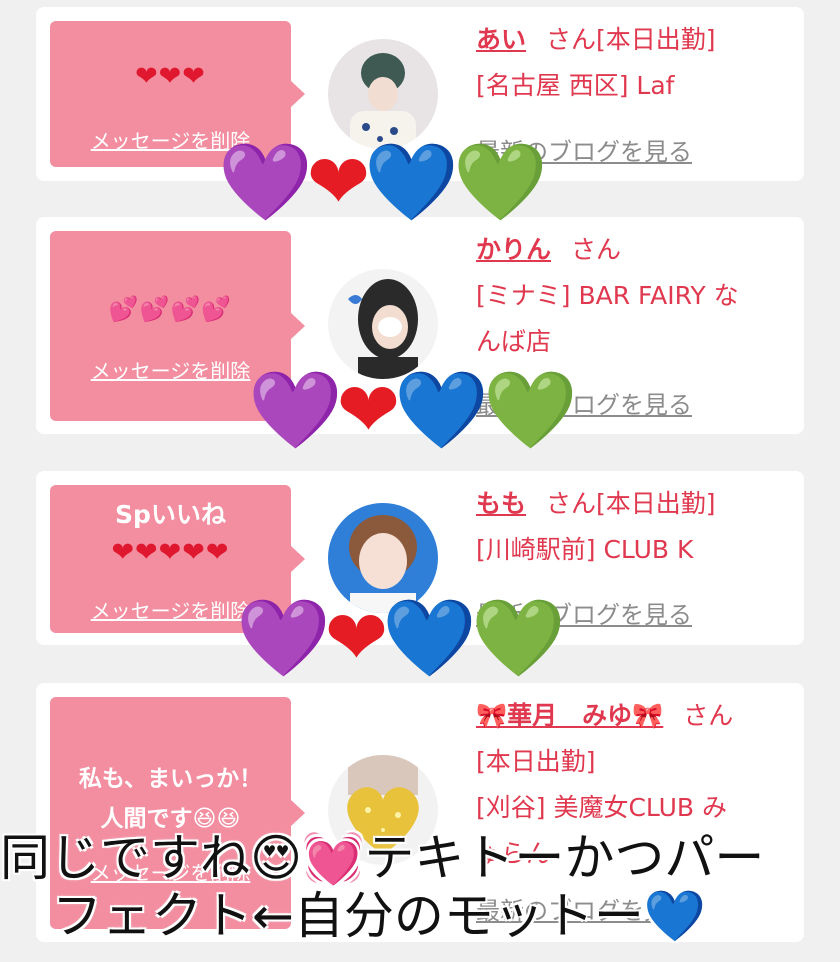 Image resolution: width=840 pixels, height=962 pixels. I want to click on caption-line-2: フェクト←自分のモットー💙, so click(379, 916).